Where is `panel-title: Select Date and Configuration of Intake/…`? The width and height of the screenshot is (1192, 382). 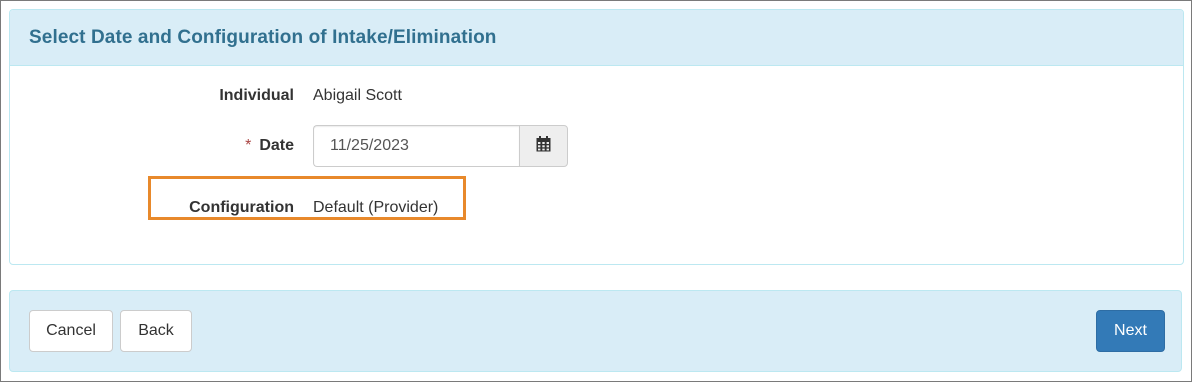 panel-title: Select Date and Configuration of Intake/… is located at coordinates (263, 37).